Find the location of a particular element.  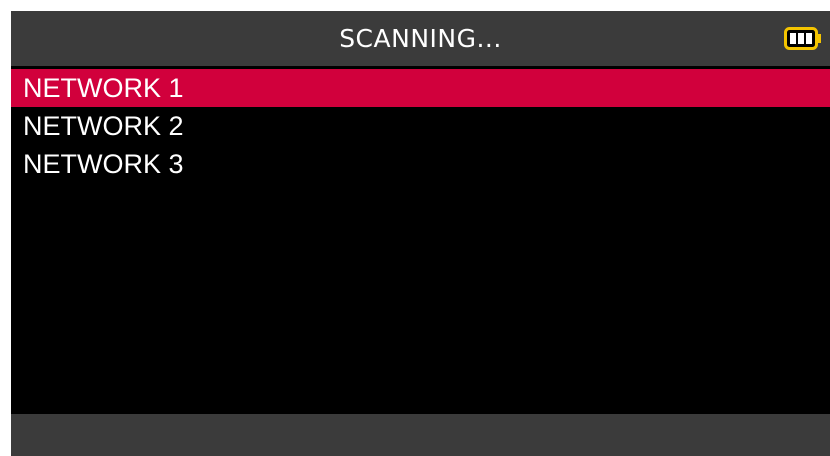

network-item-3: NETWORK 3 is located at coordinates (420, 164).